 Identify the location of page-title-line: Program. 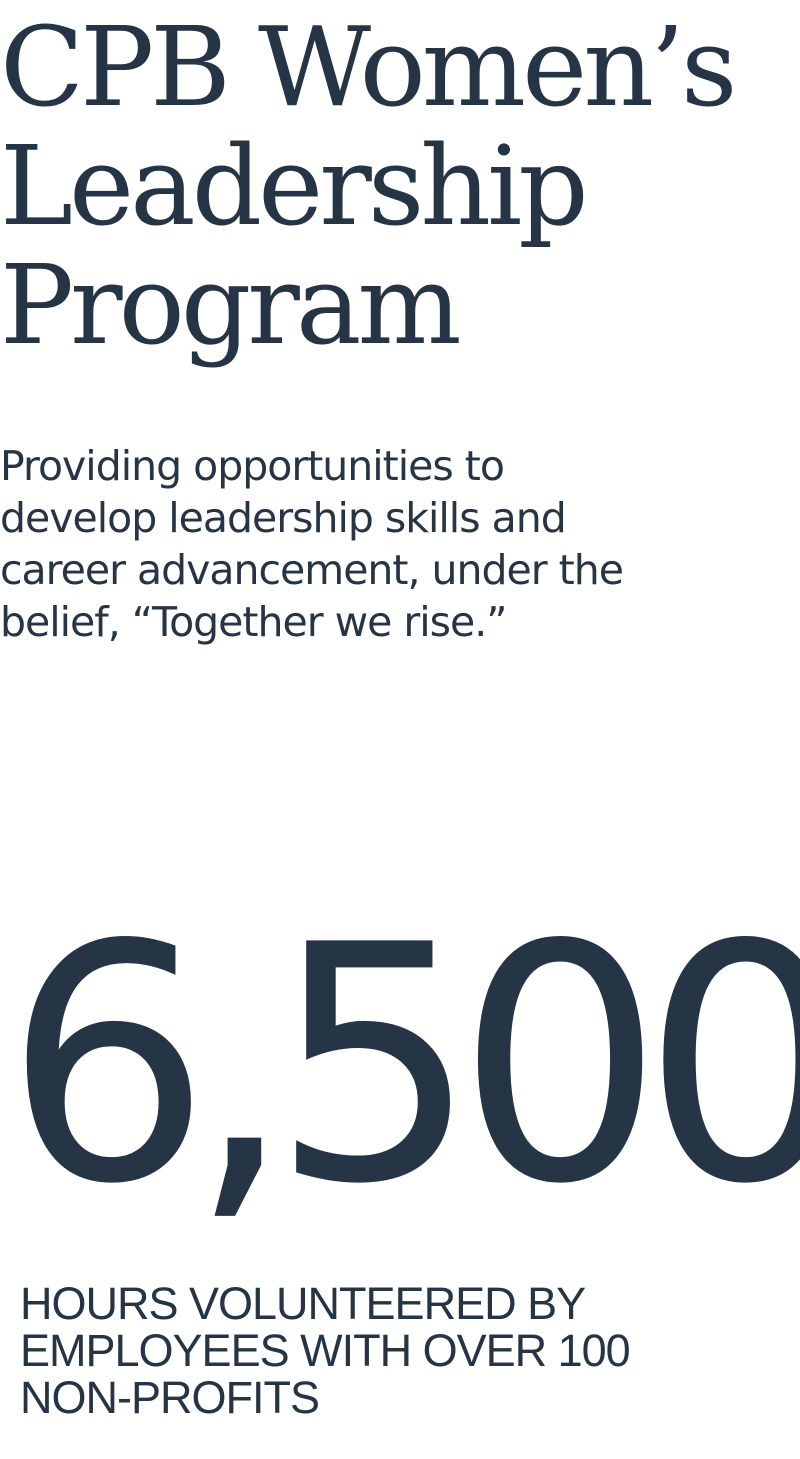
(231, 305).